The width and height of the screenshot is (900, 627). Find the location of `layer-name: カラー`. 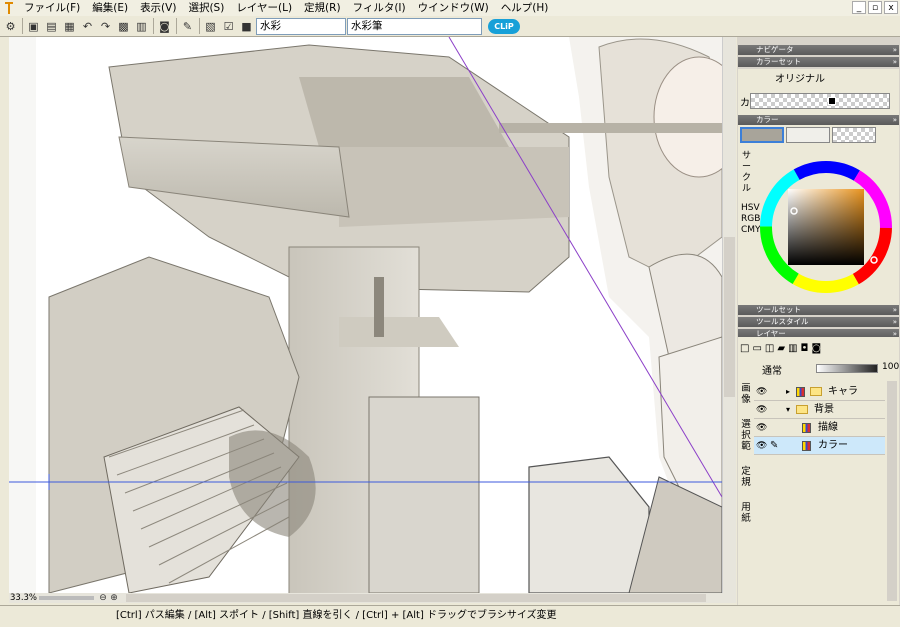

layer-name: カラー is located at coordinates (833, 445).